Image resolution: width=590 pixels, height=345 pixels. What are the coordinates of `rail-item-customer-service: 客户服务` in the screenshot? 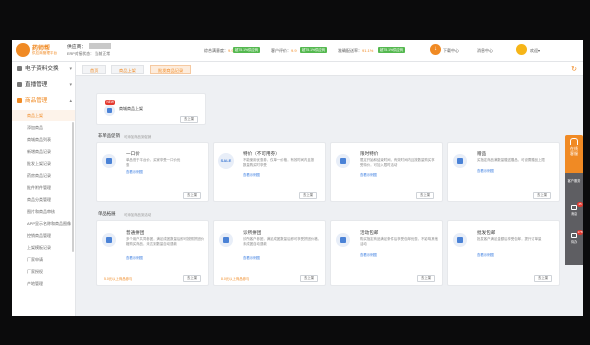 It's located at (574, 181).